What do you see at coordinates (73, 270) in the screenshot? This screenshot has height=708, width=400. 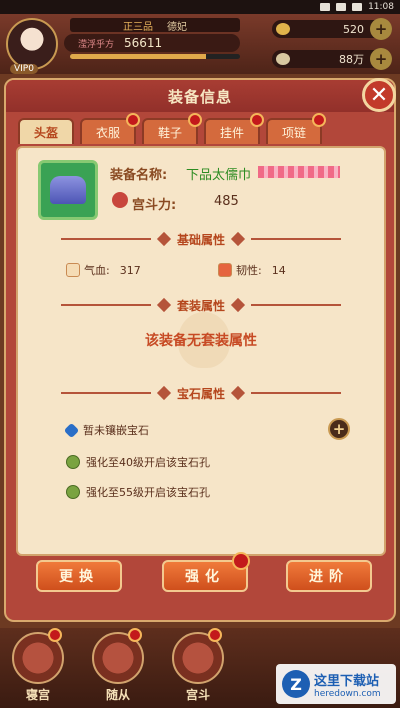 I see `heart-icon` at bounding box center [73, 270].